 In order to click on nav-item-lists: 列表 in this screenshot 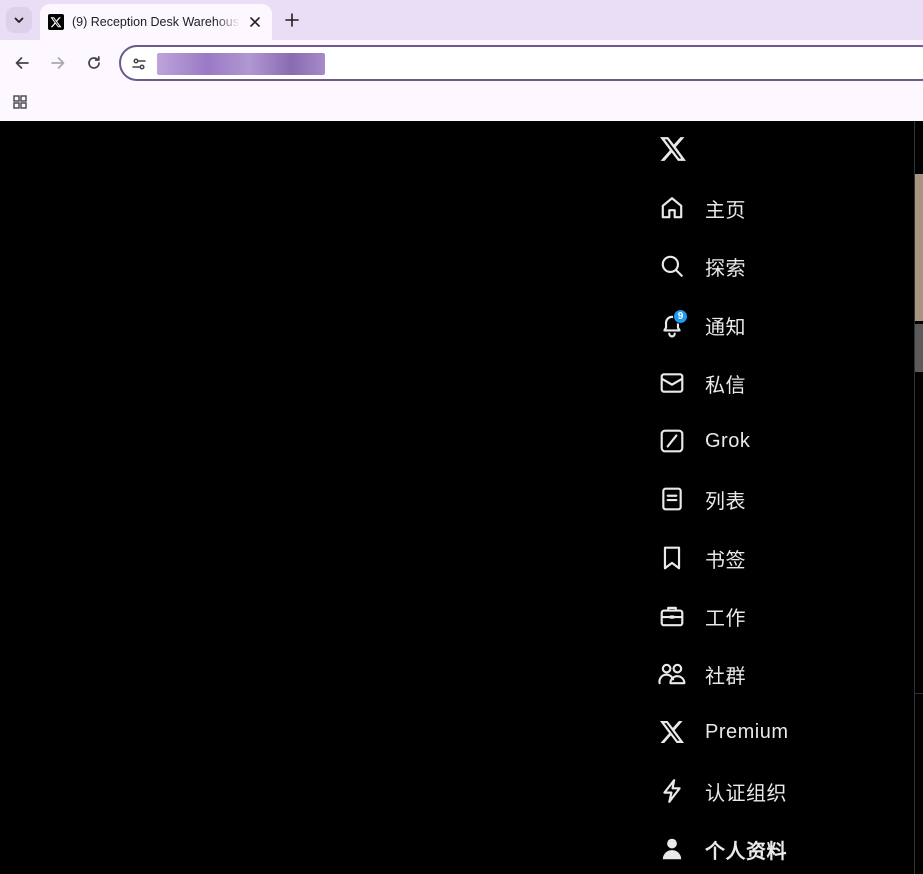, I will do `click(770, 499)`.